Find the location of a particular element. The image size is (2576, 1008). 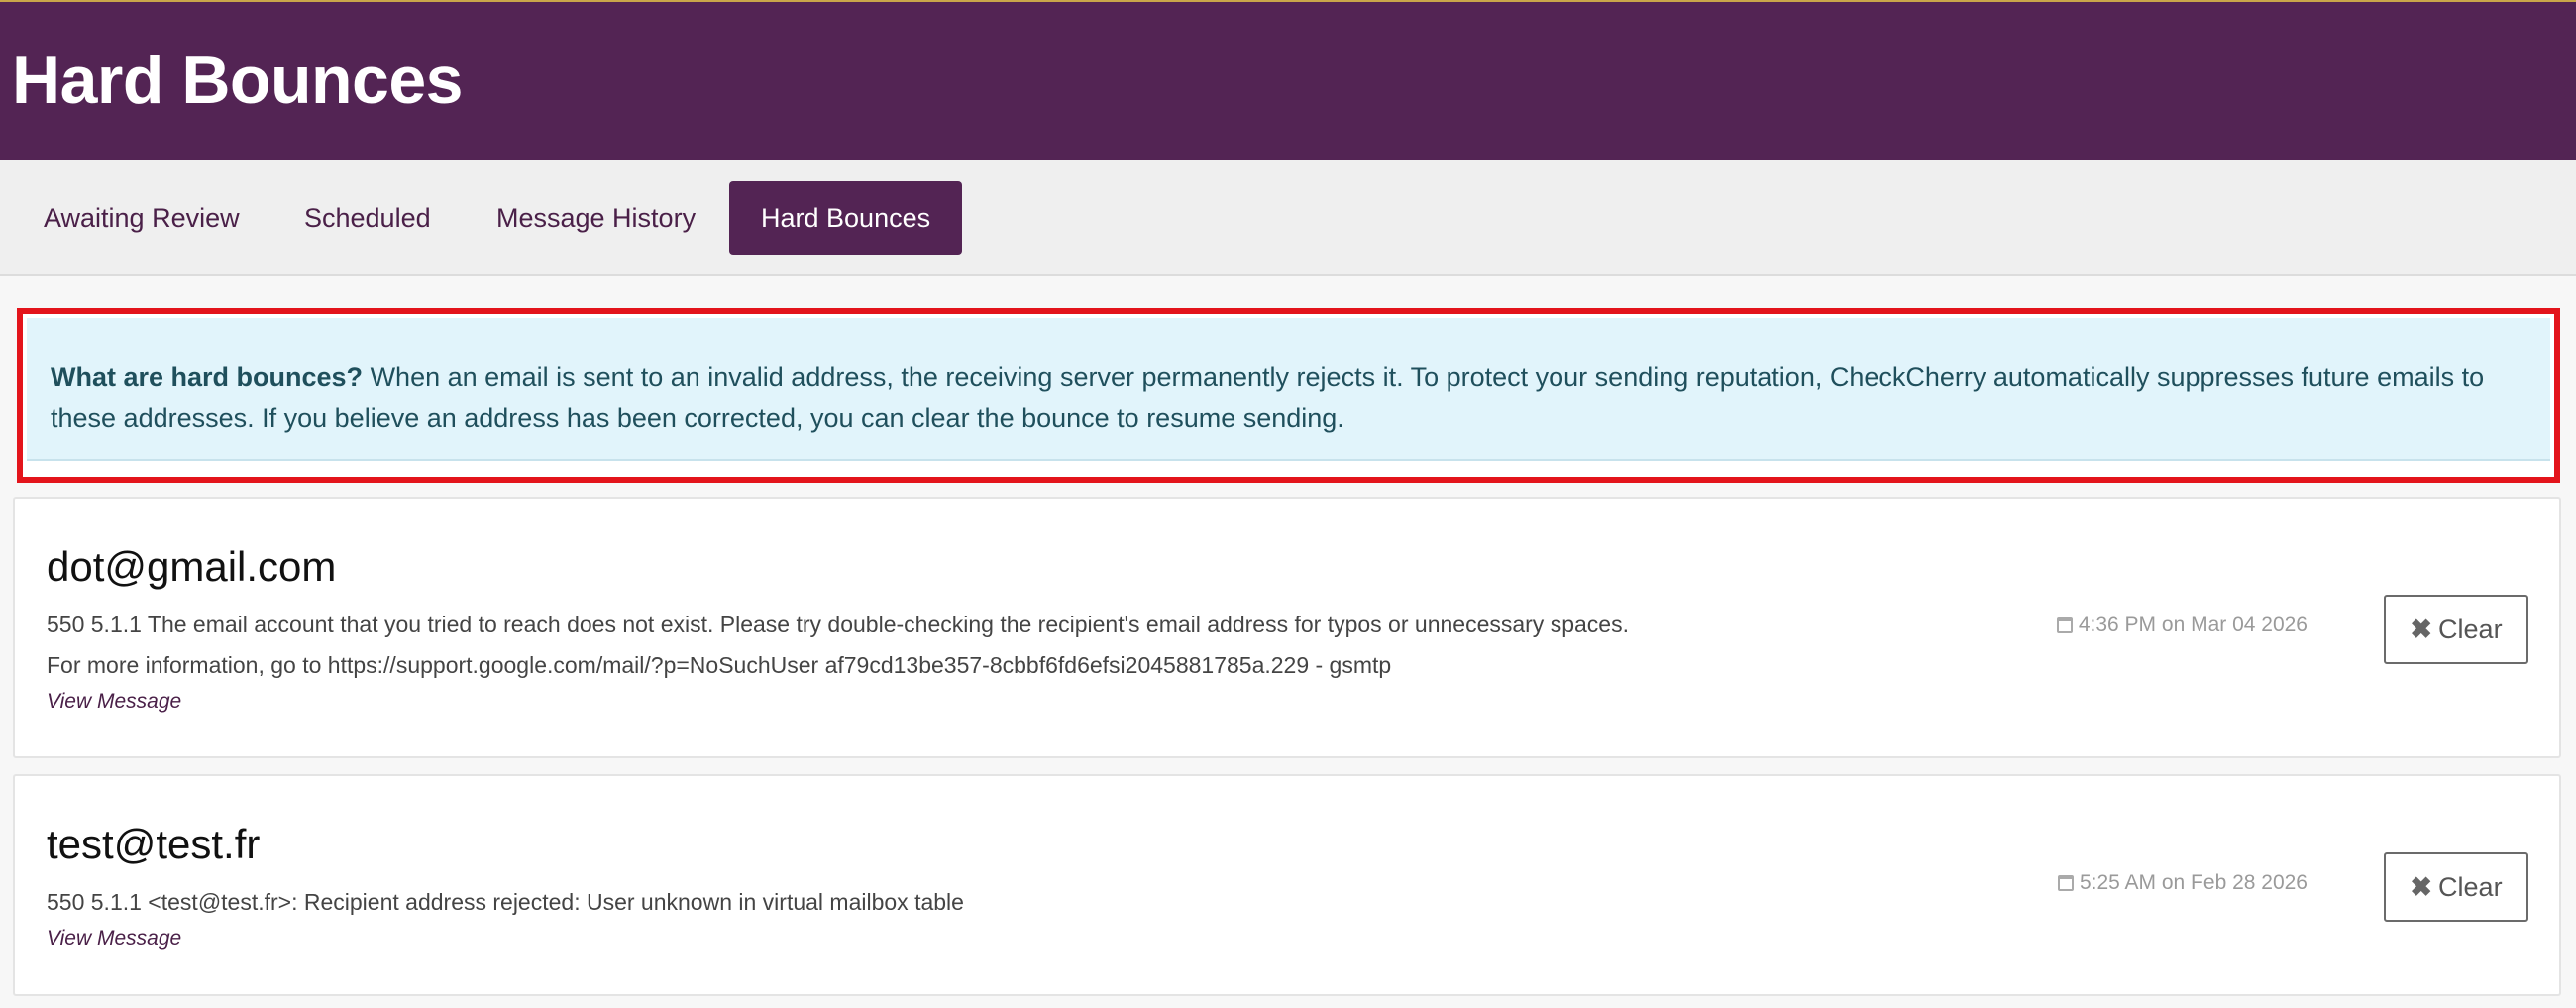

tab-scheduled: Scheduled is located at coordinates (368, 218).